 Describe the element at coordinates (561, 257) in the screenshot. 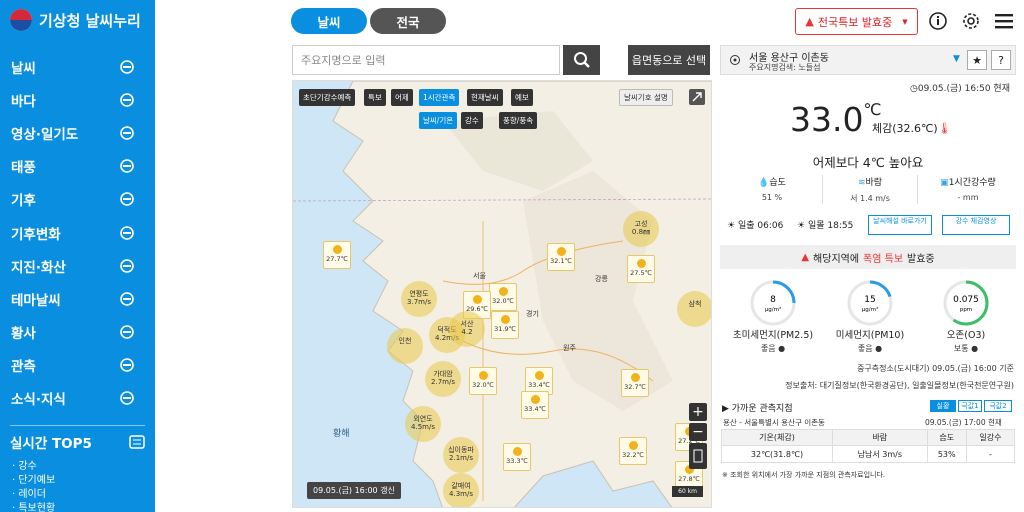

I see `station-marker: 32.1℃` at that location.